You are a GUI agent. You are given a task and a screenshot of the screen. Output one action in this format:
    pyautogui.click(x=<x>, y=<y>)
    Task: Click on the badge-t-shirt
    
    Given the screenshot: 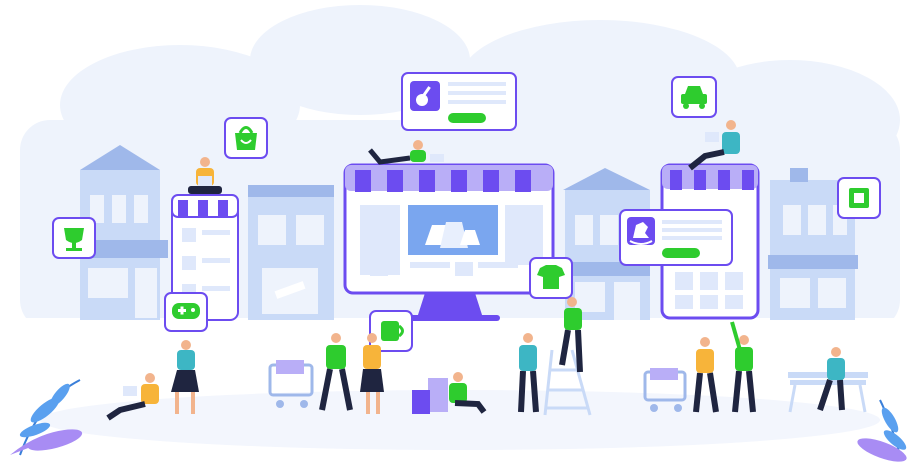 What is the action you would take?
    pyautogui.click(x=551, y=278)
    